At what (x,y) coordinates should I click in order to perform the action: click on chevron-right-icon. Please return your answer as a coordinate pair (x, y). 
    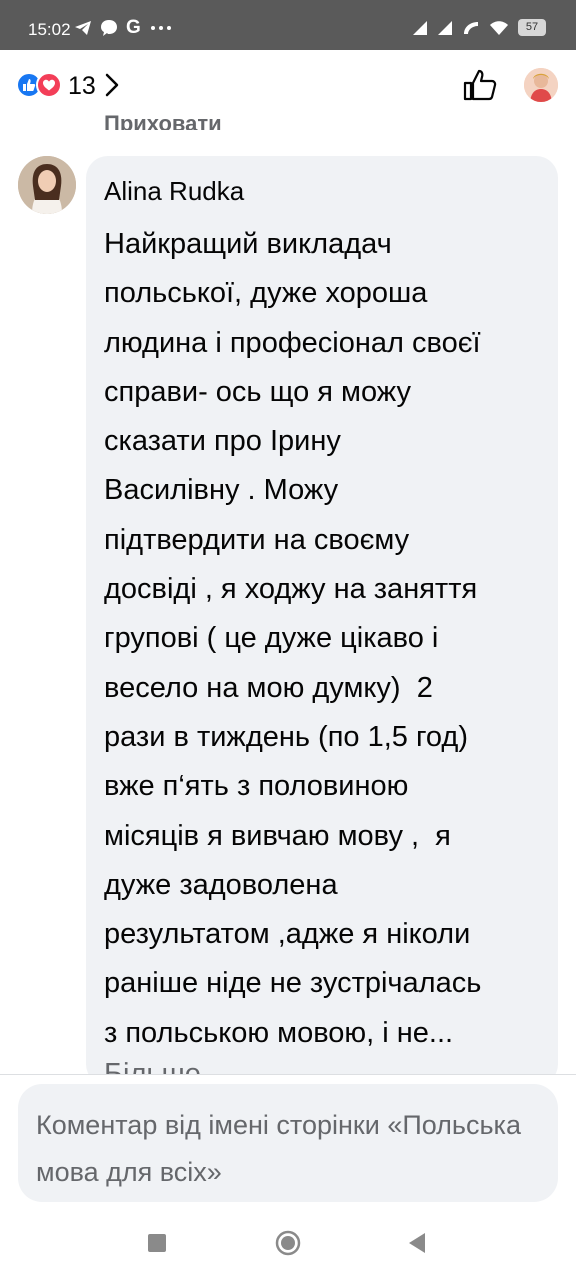
    Looking at the image, I should click on (112, 85).